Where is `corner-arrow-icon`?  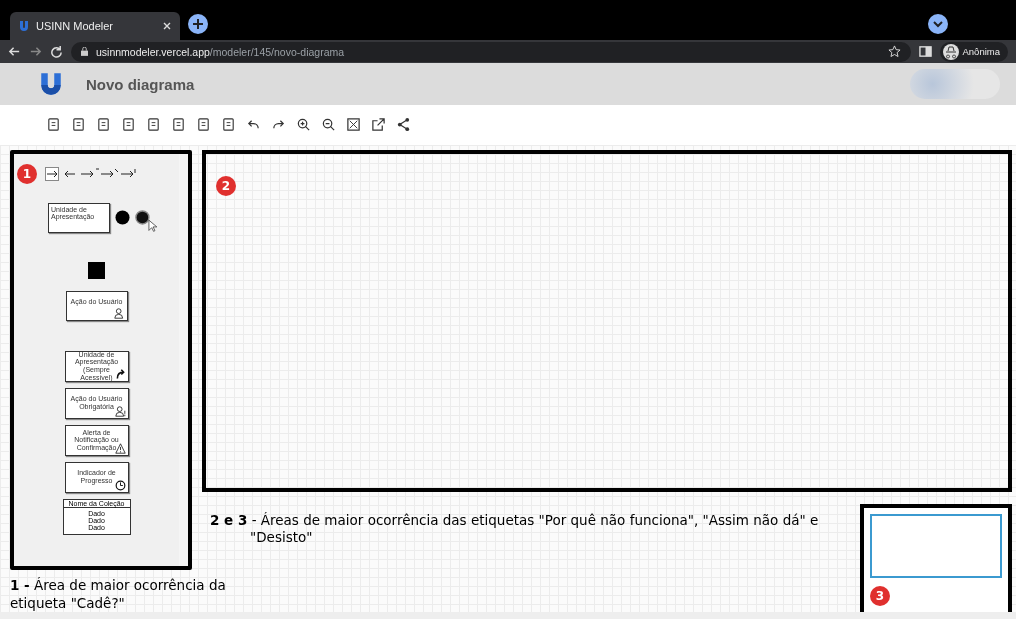
corner-arrow-icon is located at coordinates (120, 374).